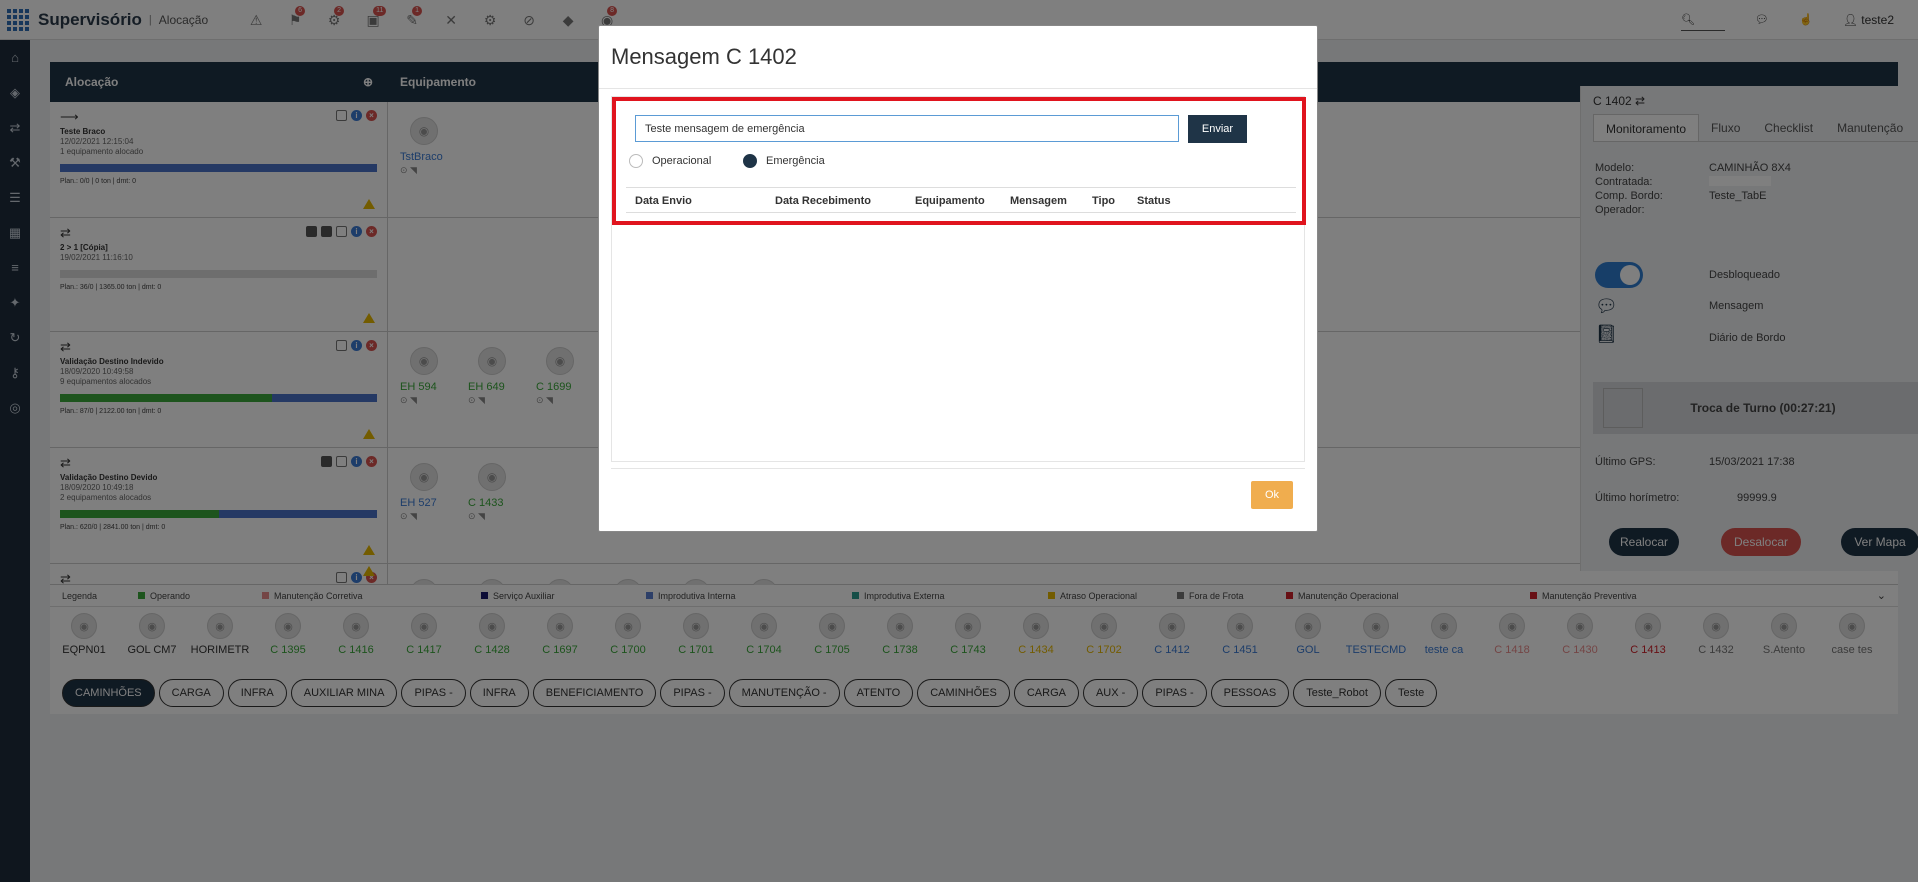 The image size is (1918, 882). Describe the element at coordinates (1038, 201) in the screenshot. I see `col-mensagem: Mensagem` at that location.